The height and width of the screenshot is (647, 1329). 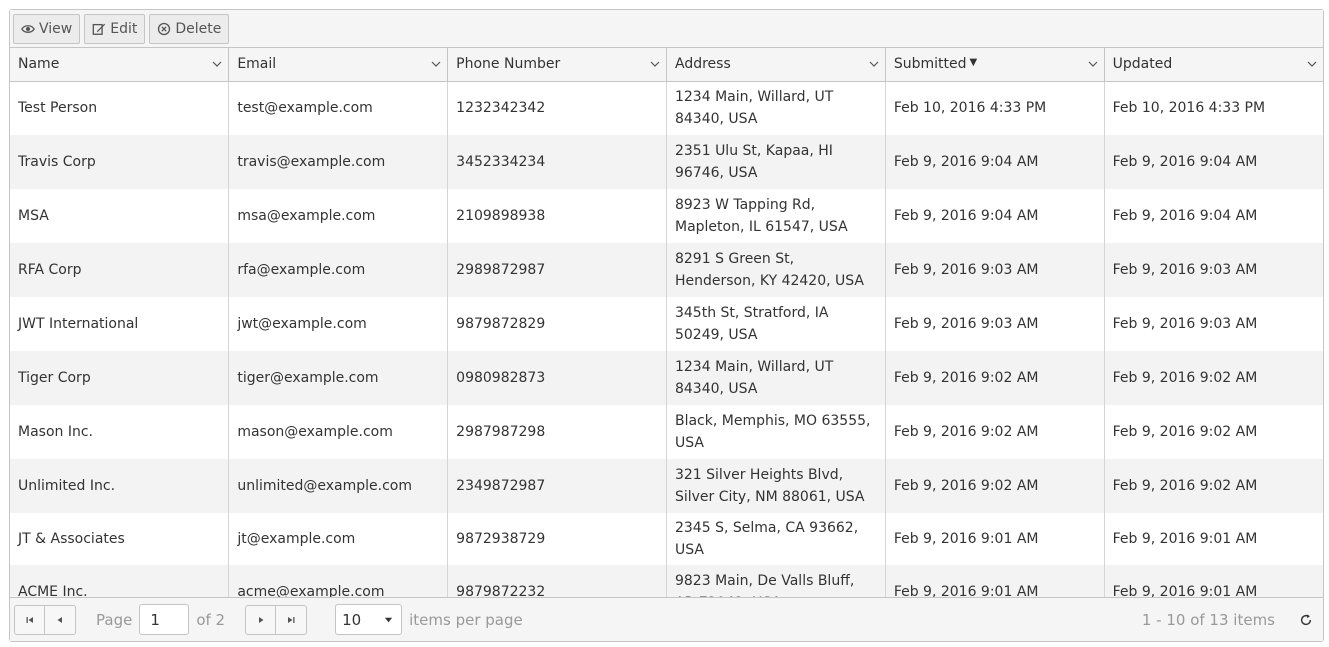 What do you see at coordinates (39, 64) in the screenshot?
I see `column-header-label: Name` at bounding box center [39, 64].